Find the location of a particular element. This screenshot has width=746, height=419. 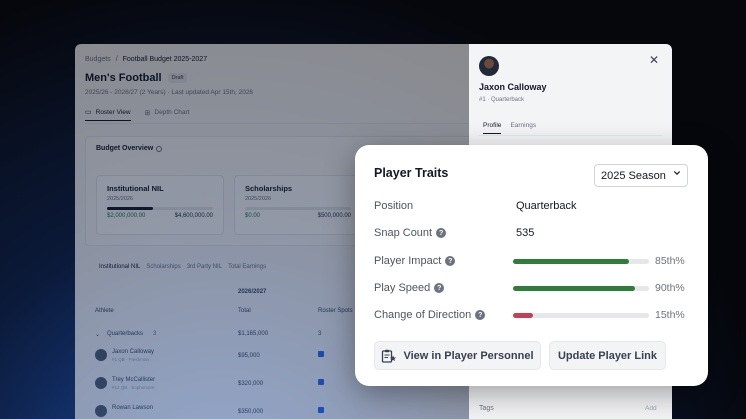

tab-earnings: Earnings is located at coordinates (523, 128).